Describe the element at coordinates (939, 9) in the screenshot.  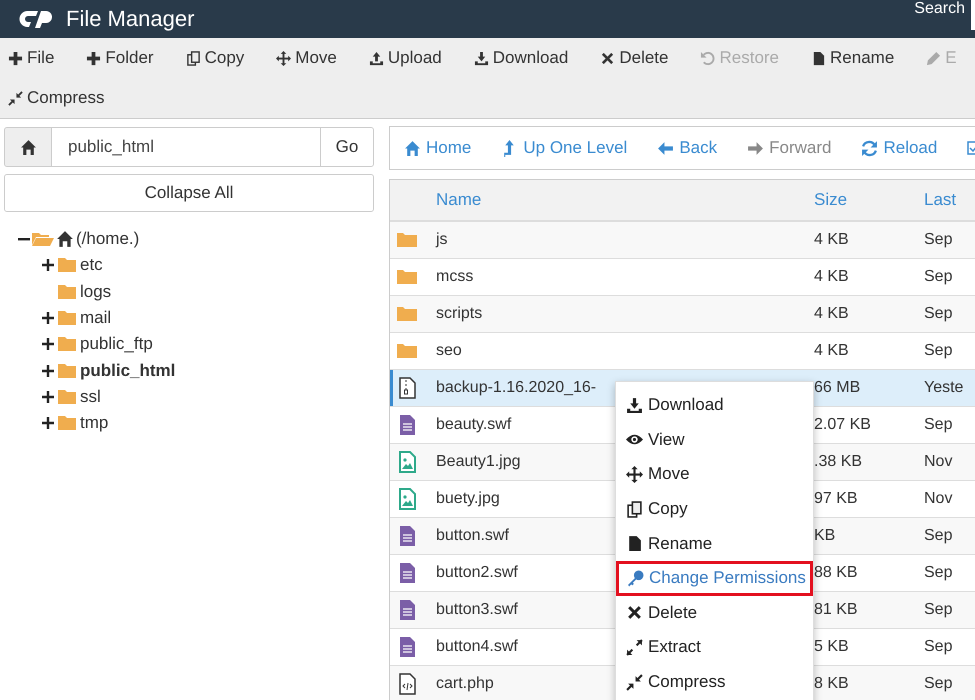
I see `search-label: Search` at that location.